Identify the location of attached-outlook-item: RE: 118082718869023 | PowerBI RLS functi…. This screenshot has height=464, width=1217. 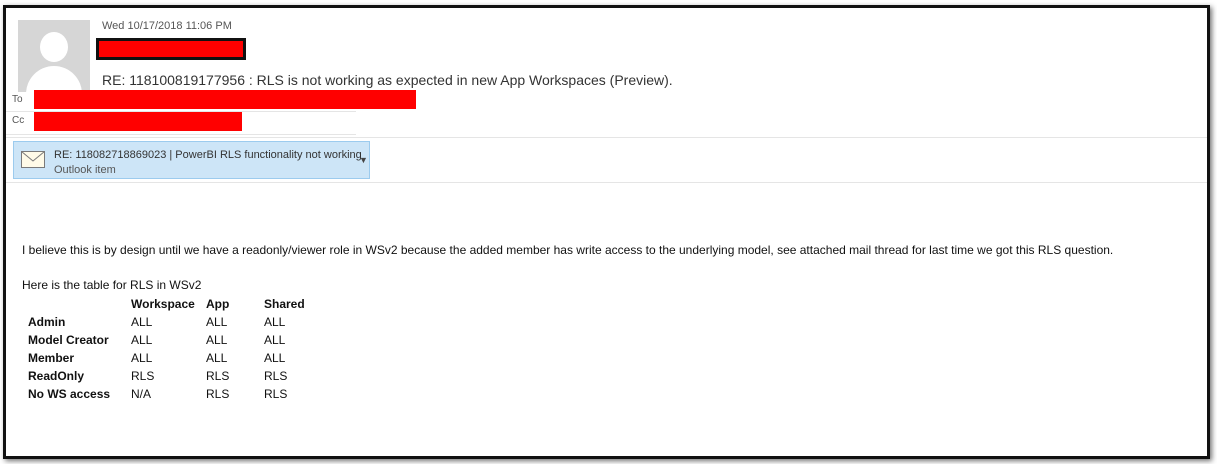
(191, 160).